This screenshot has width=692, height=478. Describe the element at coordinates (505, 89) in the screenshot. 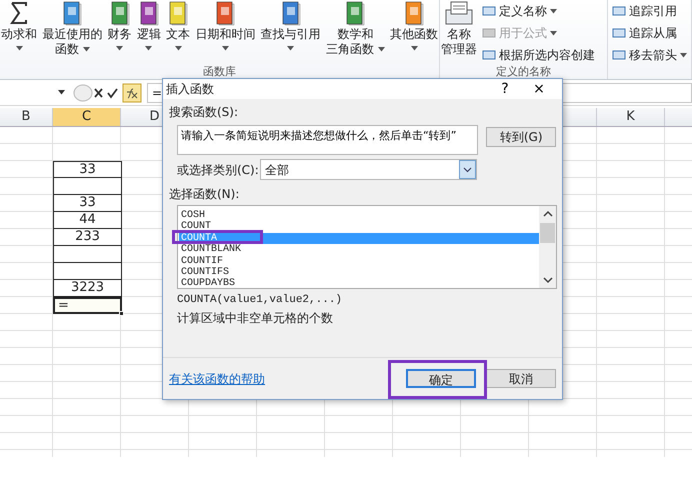

I see `help-button: ?` at that location.